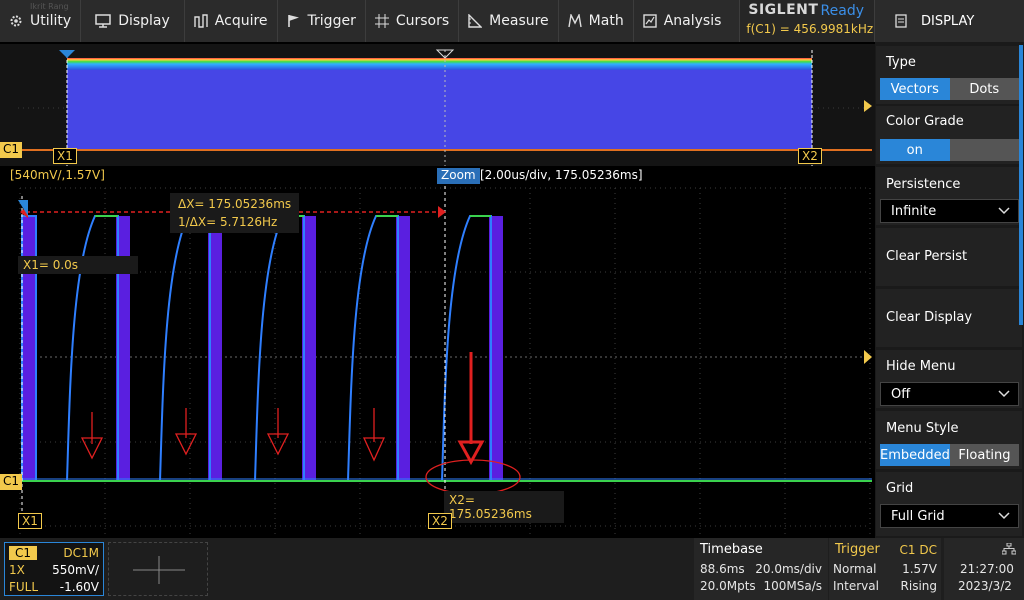 The width and height of the screenshot is (1024, 600). Describe the element at coordinates (868, 106) in the screenshot. I see `trigger-level-icon` at that location.